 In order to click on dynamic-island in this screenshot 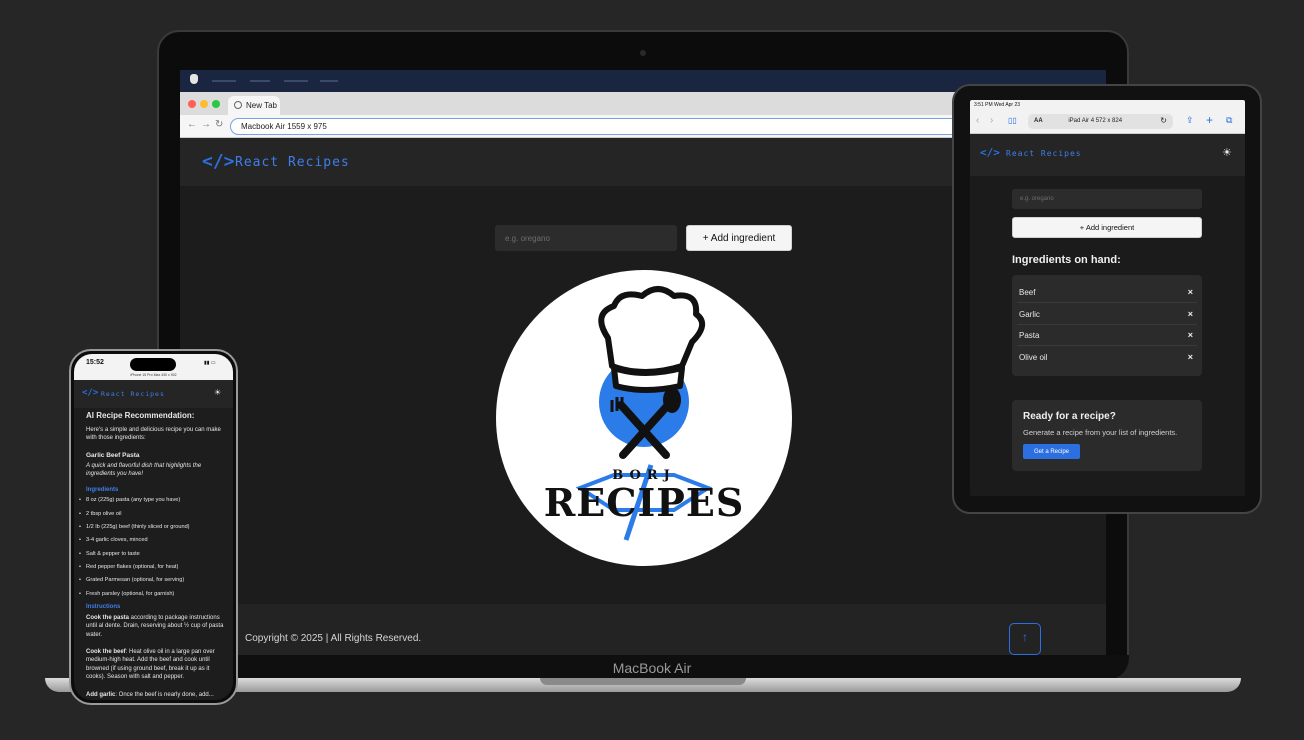, I will do `click(153, 364)`.